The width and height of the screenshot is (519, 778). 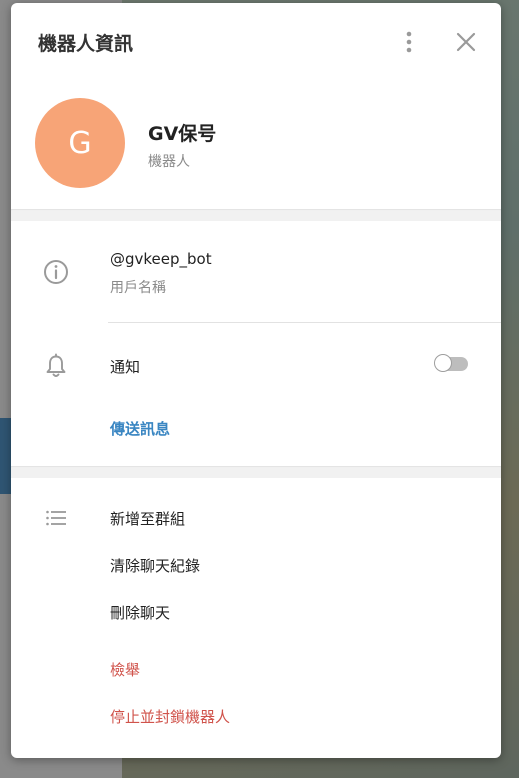 I want to click on close-icon, so click(x=466, y=42).